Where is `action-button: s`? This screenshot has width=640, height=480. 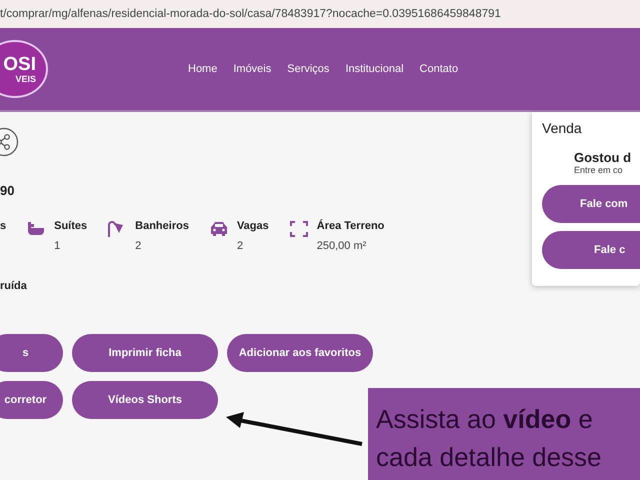
action-button: s is located at coordinates (31, 353).